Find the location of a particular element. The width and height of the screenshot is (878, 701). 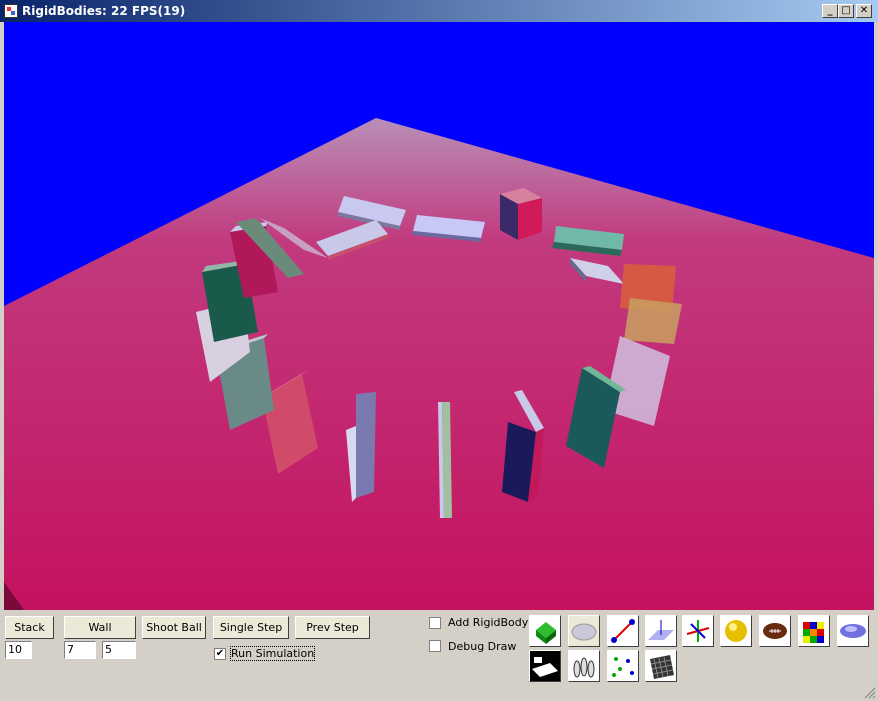

app-icon is located at coordinates (11, 11).